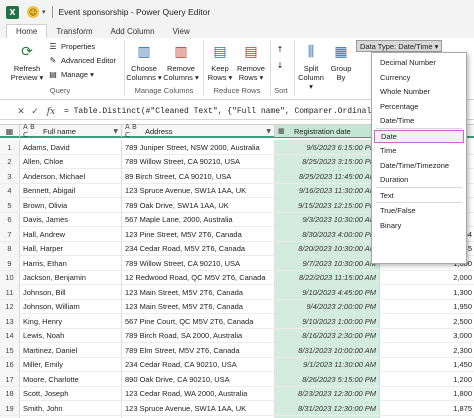 The image size is (474, 418). Describe the element at coordinates (71, 190) in the screenshot. I see `cell-full-name: Bennett, Abigail` at that location.